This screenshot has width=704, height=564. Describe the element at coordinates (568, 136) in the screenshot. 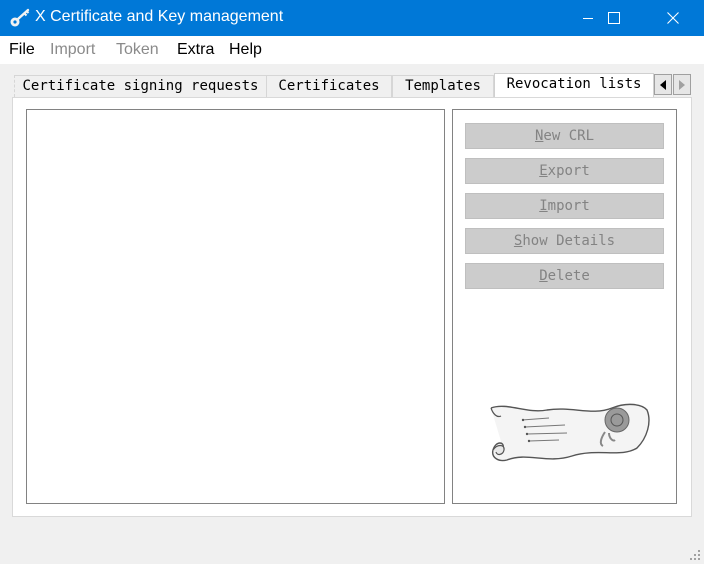

I see `new-crl-label: ew CRL` at that location.